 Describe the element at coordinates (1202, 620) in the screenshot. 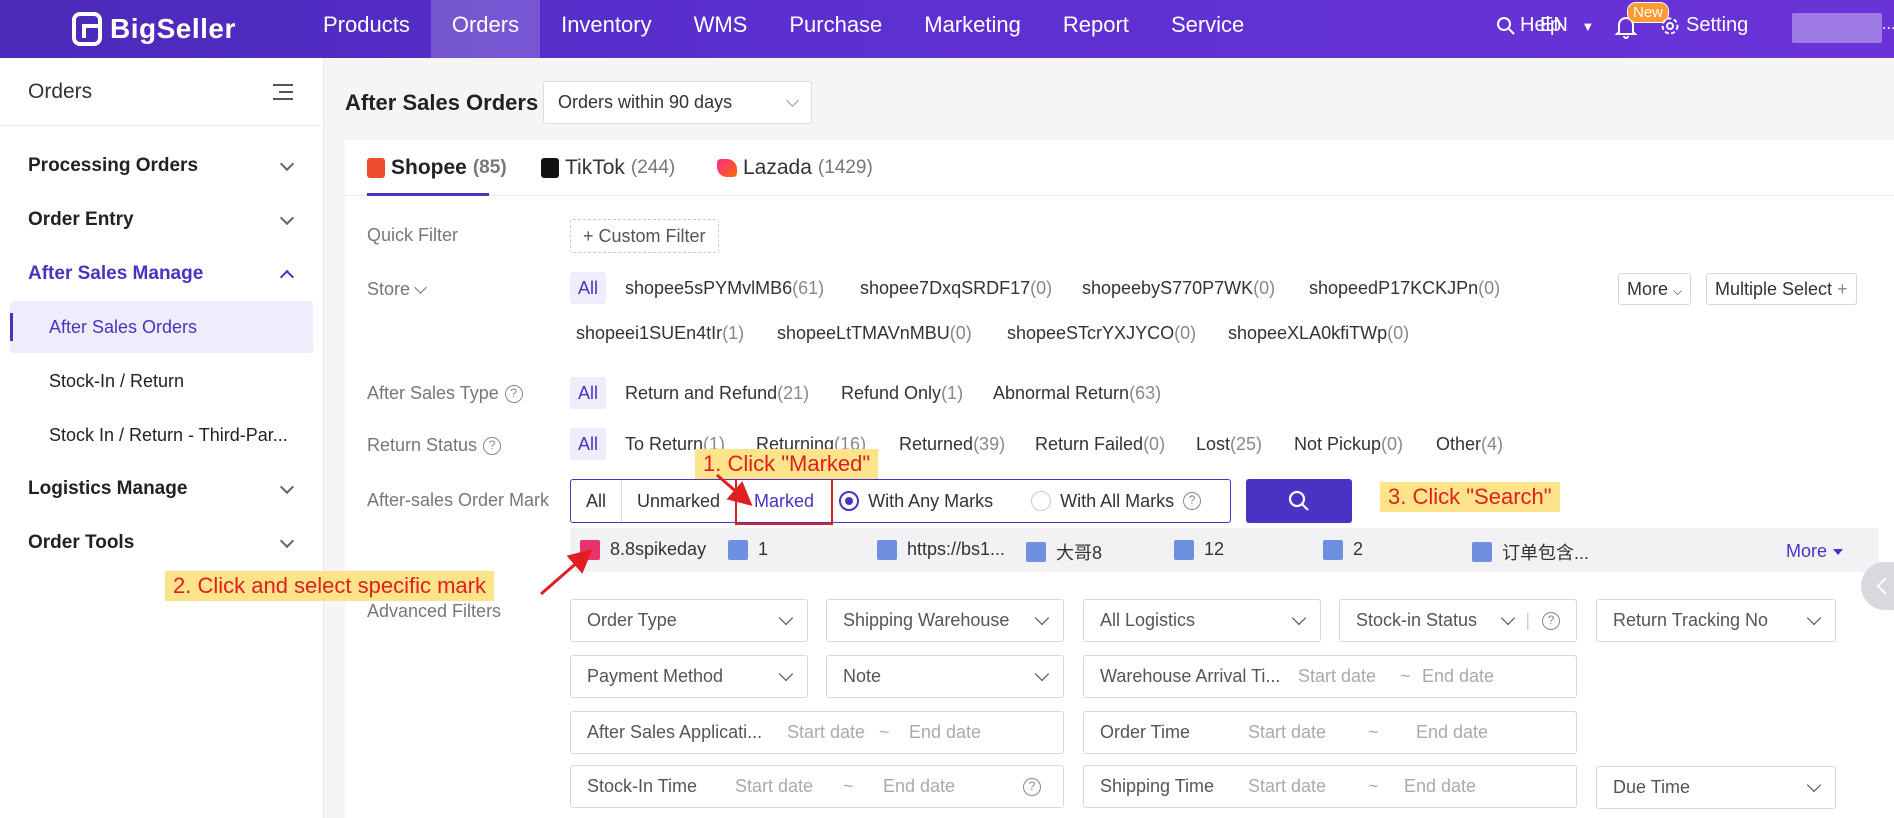

I see `logistics-select: All Logistics` at that location.